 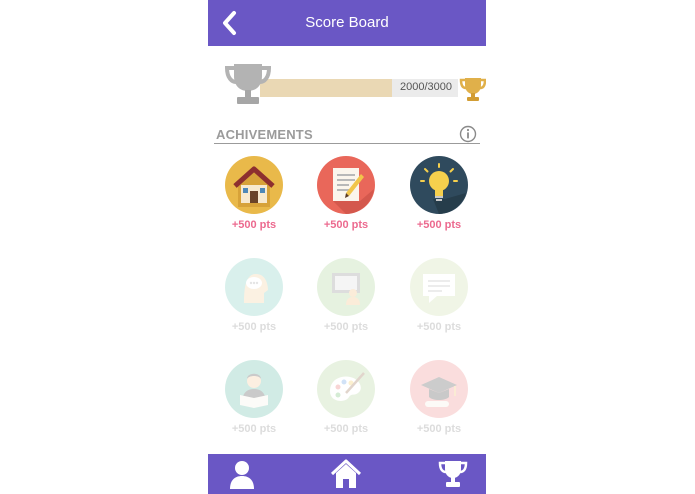 I want to click on monitor-person-icon, so click(x=346, y=287).